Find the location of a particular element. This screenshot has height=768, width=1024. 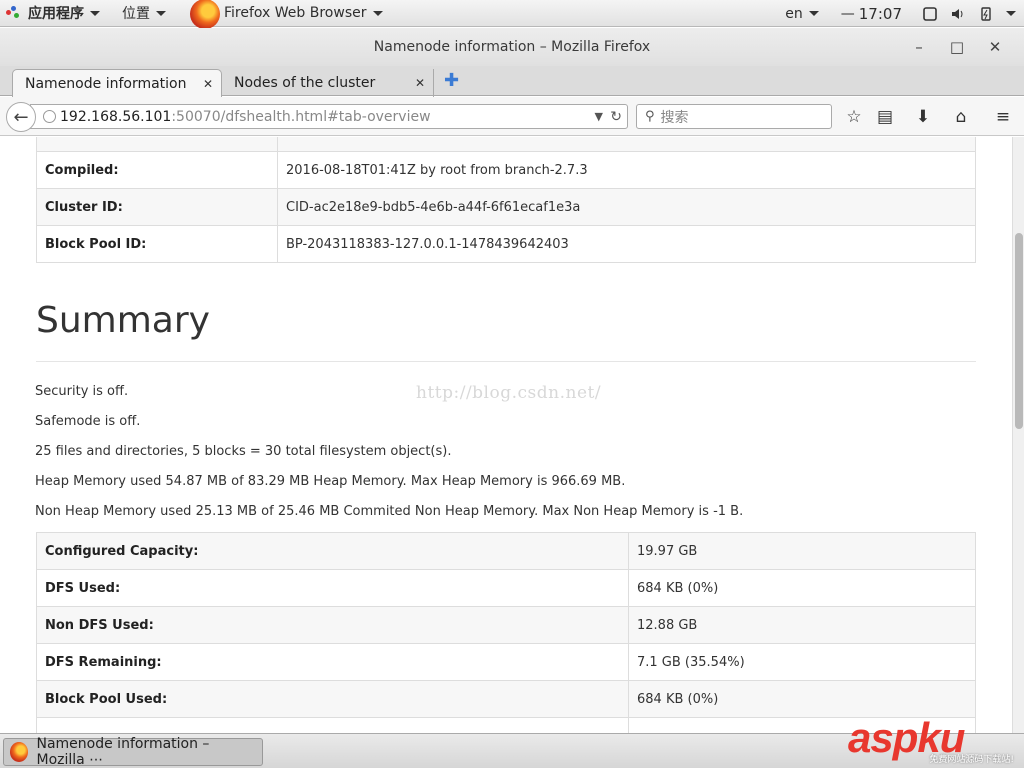

watermark: http://blog.csdn.net/ is located at coordinates (509, 393).